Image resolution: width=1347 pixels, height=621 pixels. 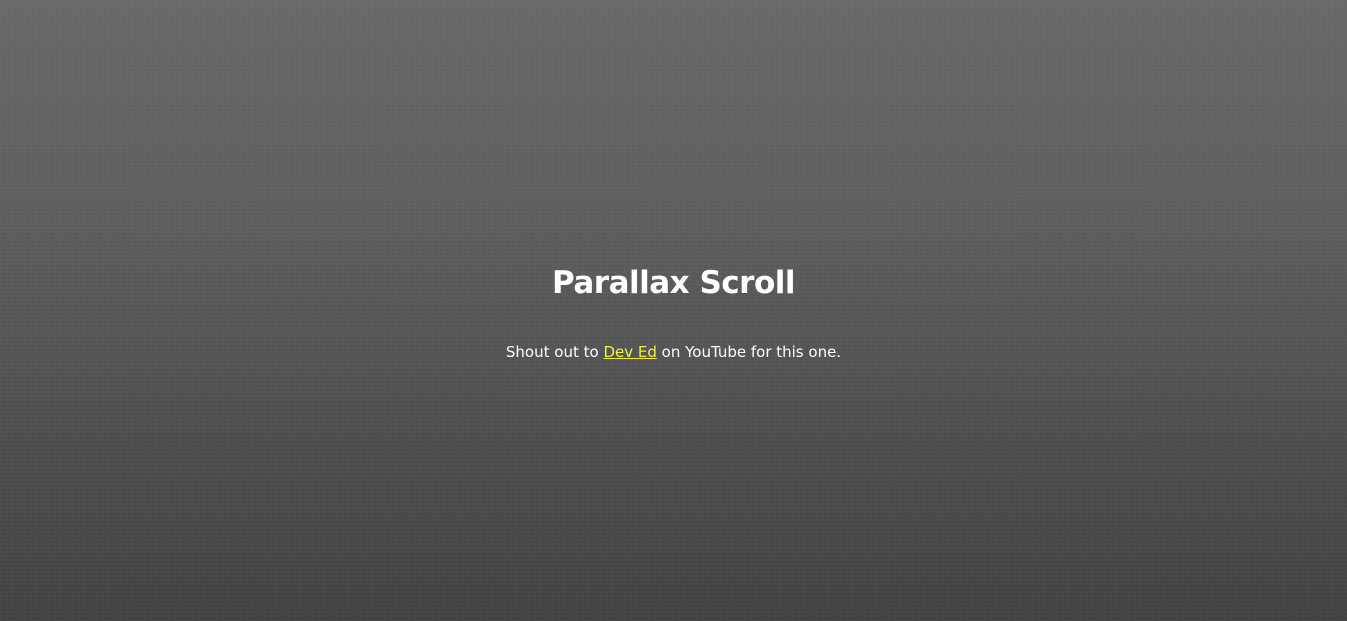 I want to click on page-title: Parallax Scroll, so click(x=673, y=283).